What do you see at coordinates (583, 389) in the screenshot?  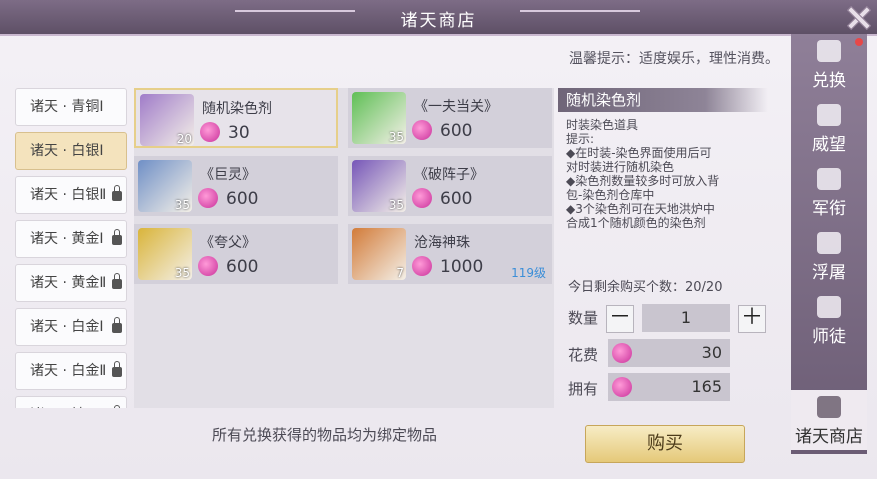 I see `own-label: 拥有` at bounding box center [583, 389].